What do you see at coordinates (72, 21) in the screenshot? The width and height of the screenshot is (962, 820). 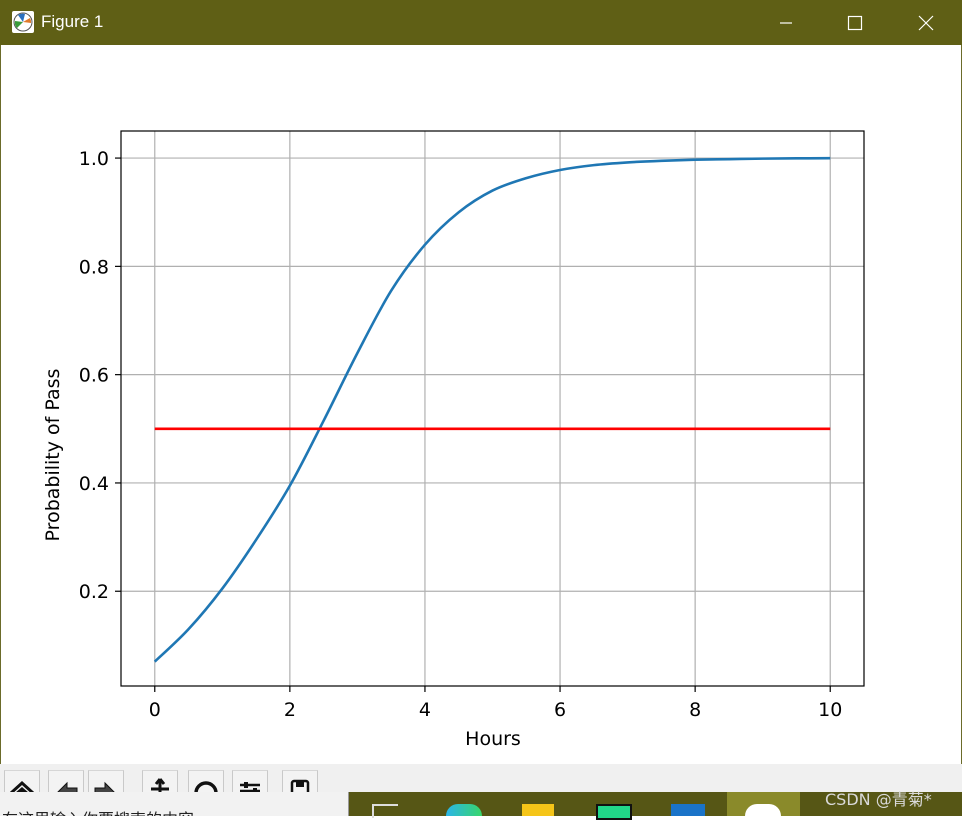 I see `window-title: Figure 1` at bounding box center [72, 21].